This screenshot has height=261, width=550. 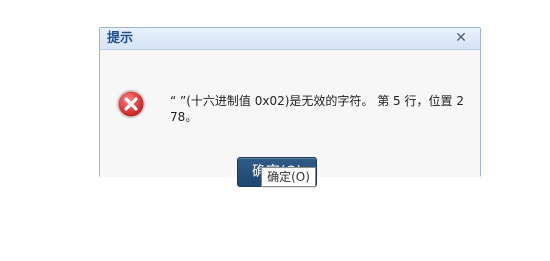 What do you see at coordinates (131, 104) in the screenshot?
I see `error-icon` at bounding box center [131, 104].